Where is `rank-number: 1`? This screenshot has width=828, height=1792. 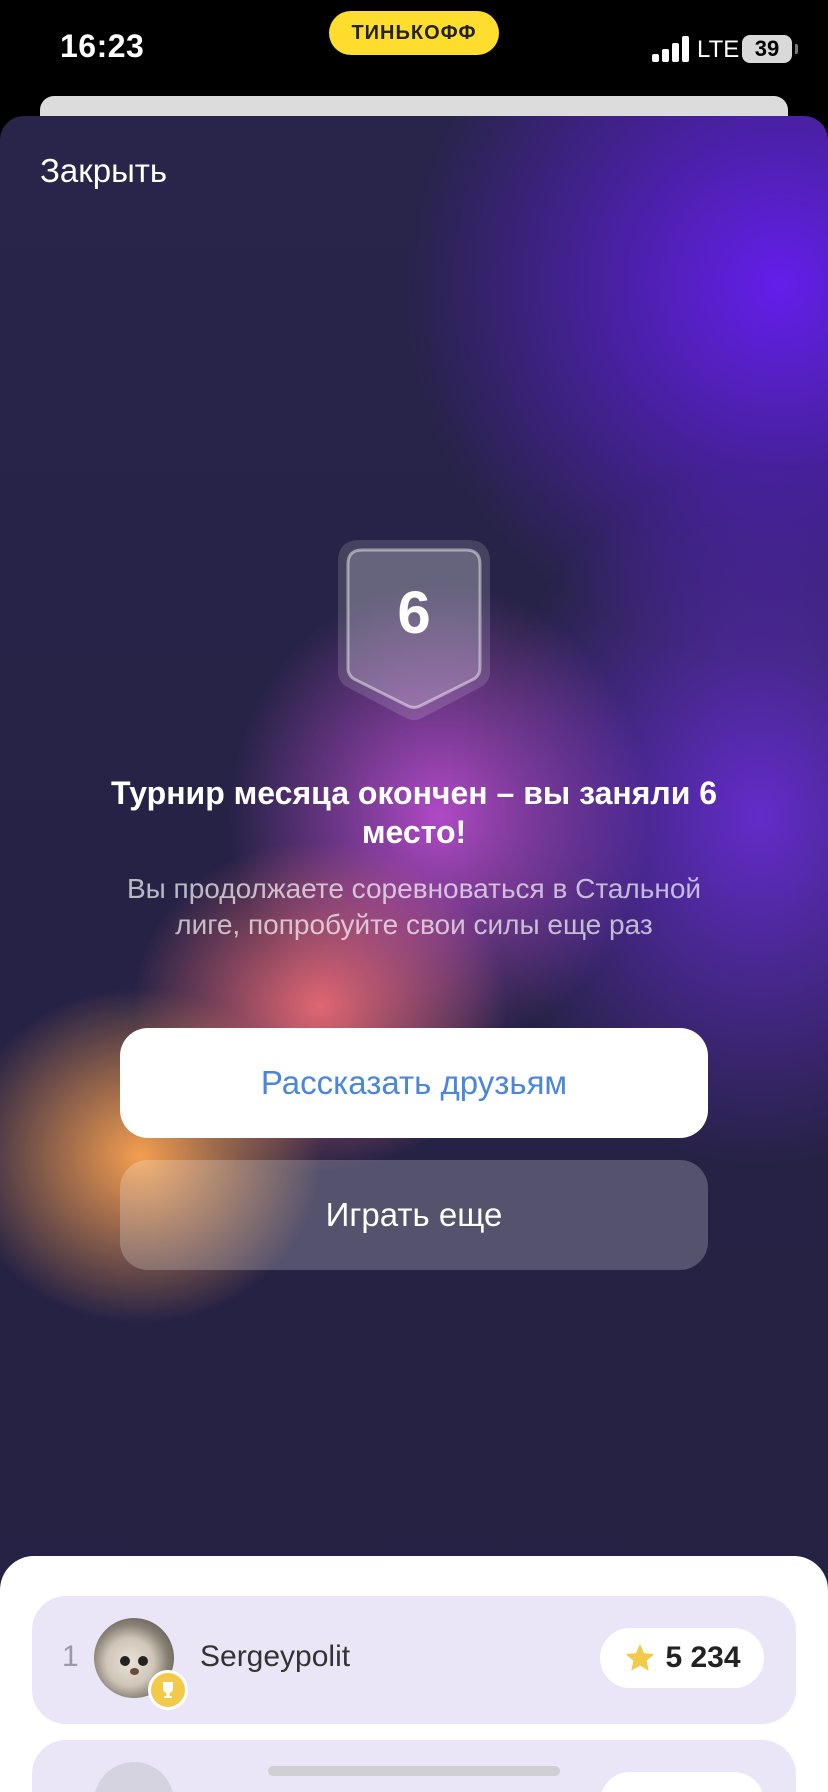
rank-number: 1 is located at coordinates (70, 1656).